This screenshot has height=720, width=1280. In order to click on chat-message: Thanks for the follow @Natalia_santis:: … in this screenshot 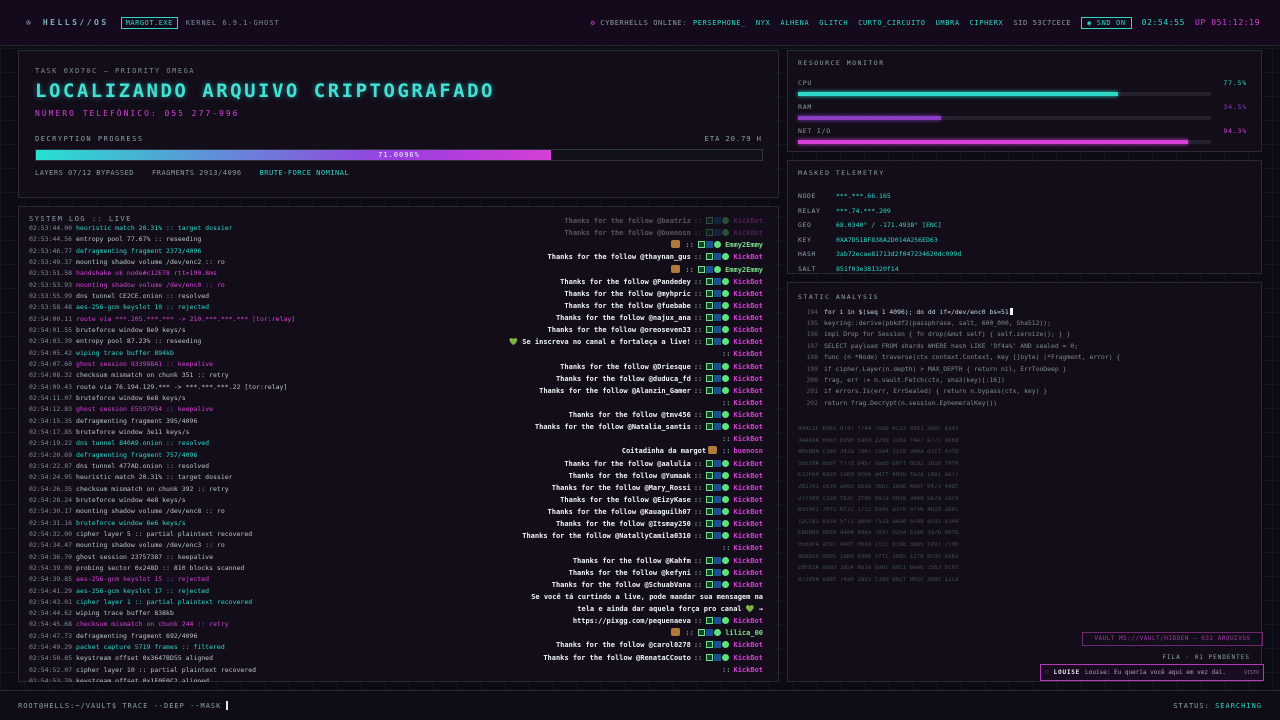, I will do `click(564, 427)`.